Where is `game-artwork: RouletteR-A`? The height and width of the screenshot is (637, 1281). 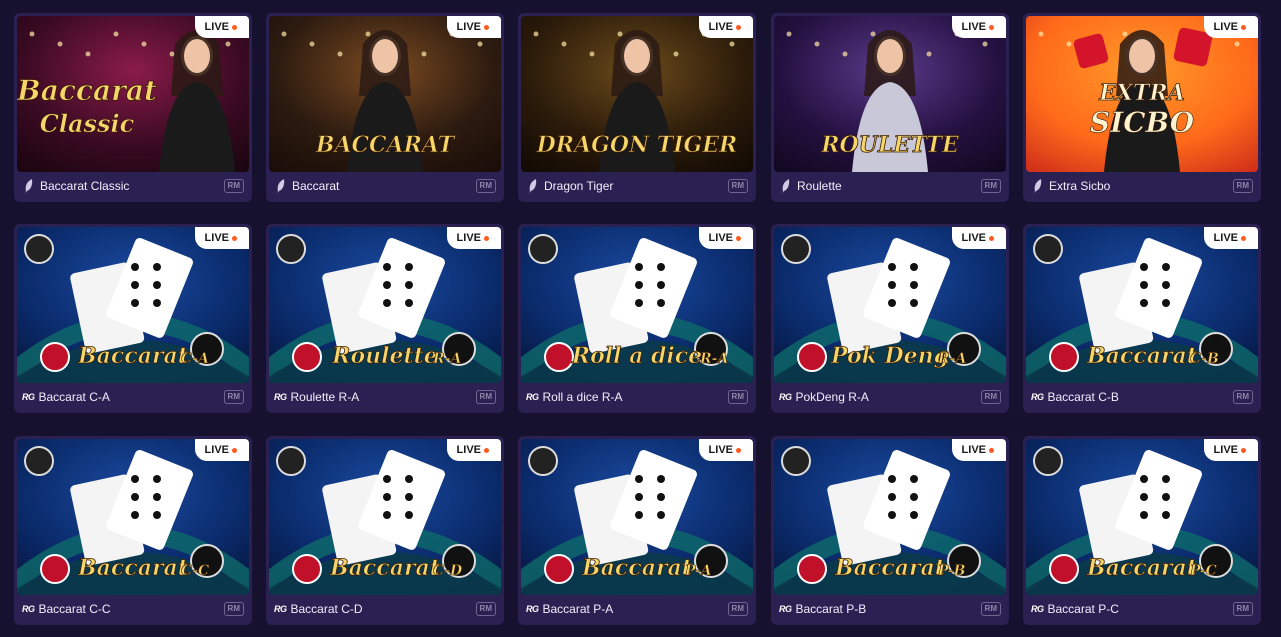 game-artwork: RouletteR-A is located at coordinates (385, 305).